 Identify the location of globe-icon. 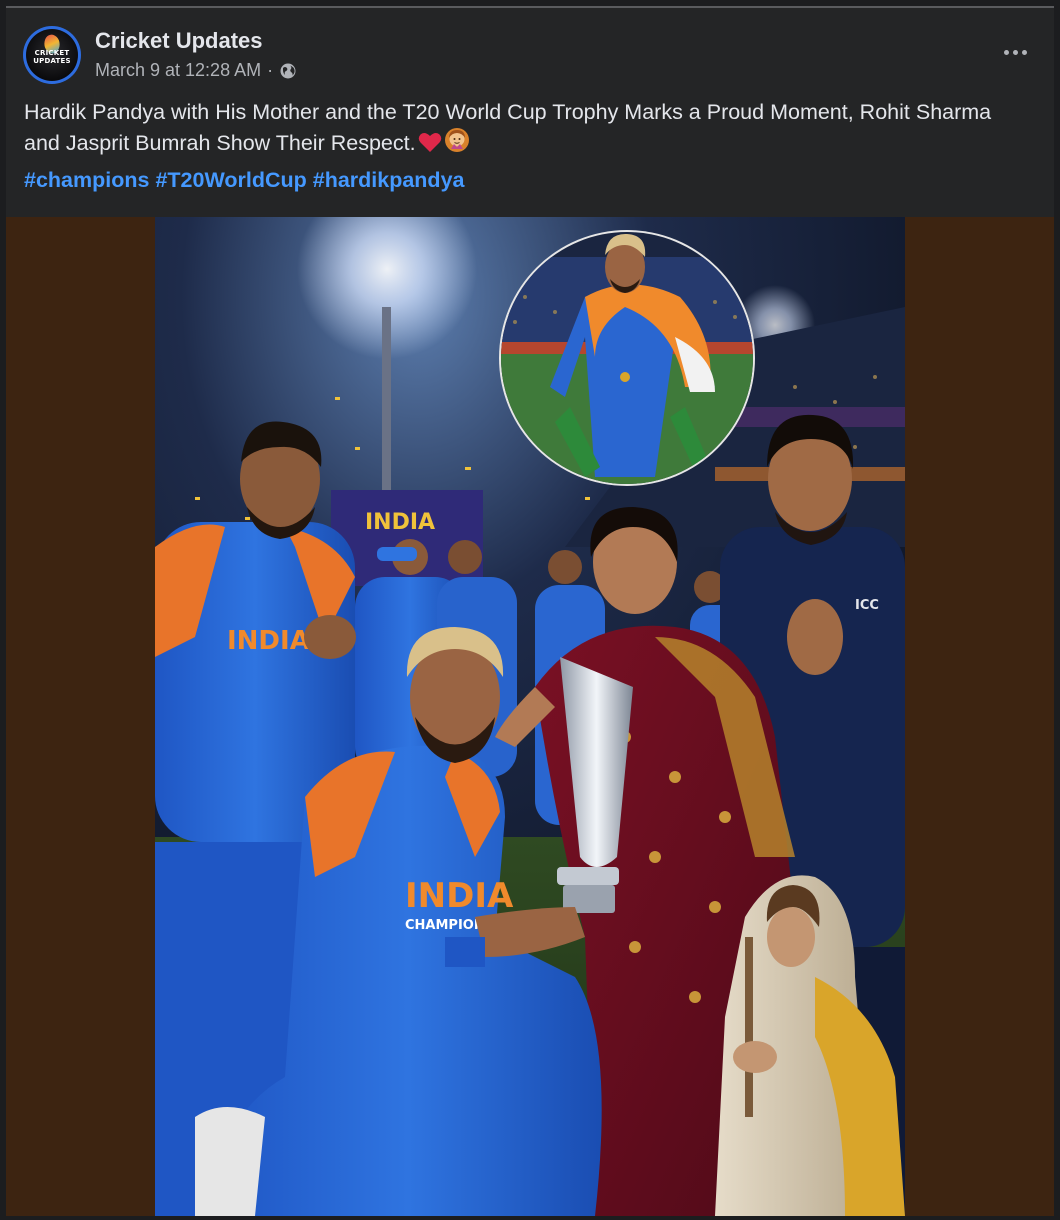
(288, 71).